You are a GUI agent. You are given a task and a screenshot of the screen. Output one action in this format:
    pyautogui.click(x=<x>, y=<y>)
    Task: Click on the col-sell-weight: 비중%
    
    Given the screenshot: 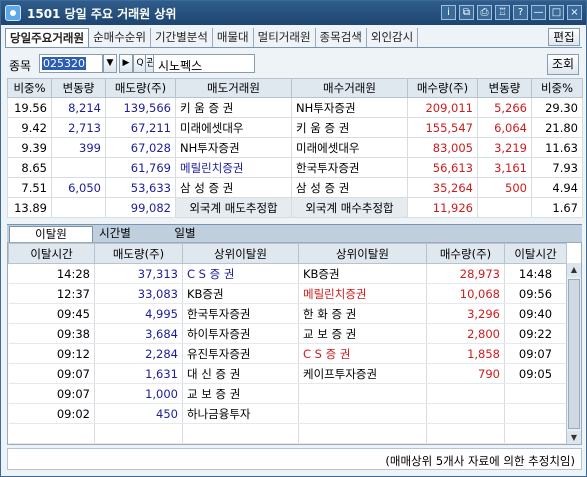 What is the action you would take?
    pyautogui.click(x=29, y=88)
    